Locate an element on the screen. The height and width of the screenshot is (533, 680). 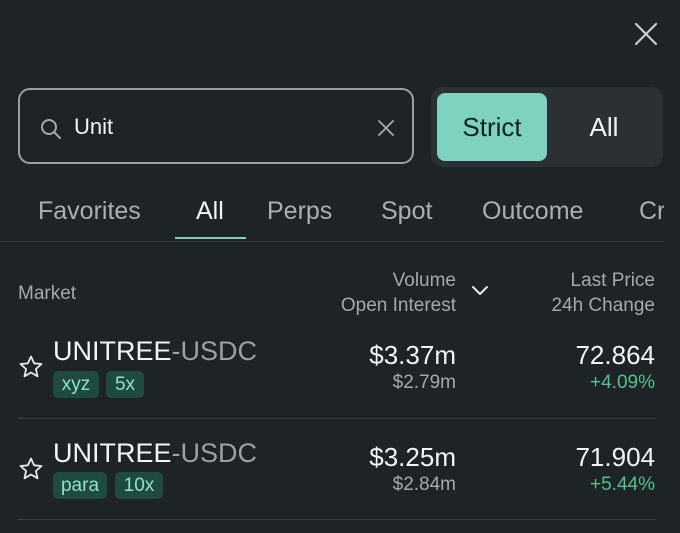
tab-perps: Perps is located at coordinates (299, 211).